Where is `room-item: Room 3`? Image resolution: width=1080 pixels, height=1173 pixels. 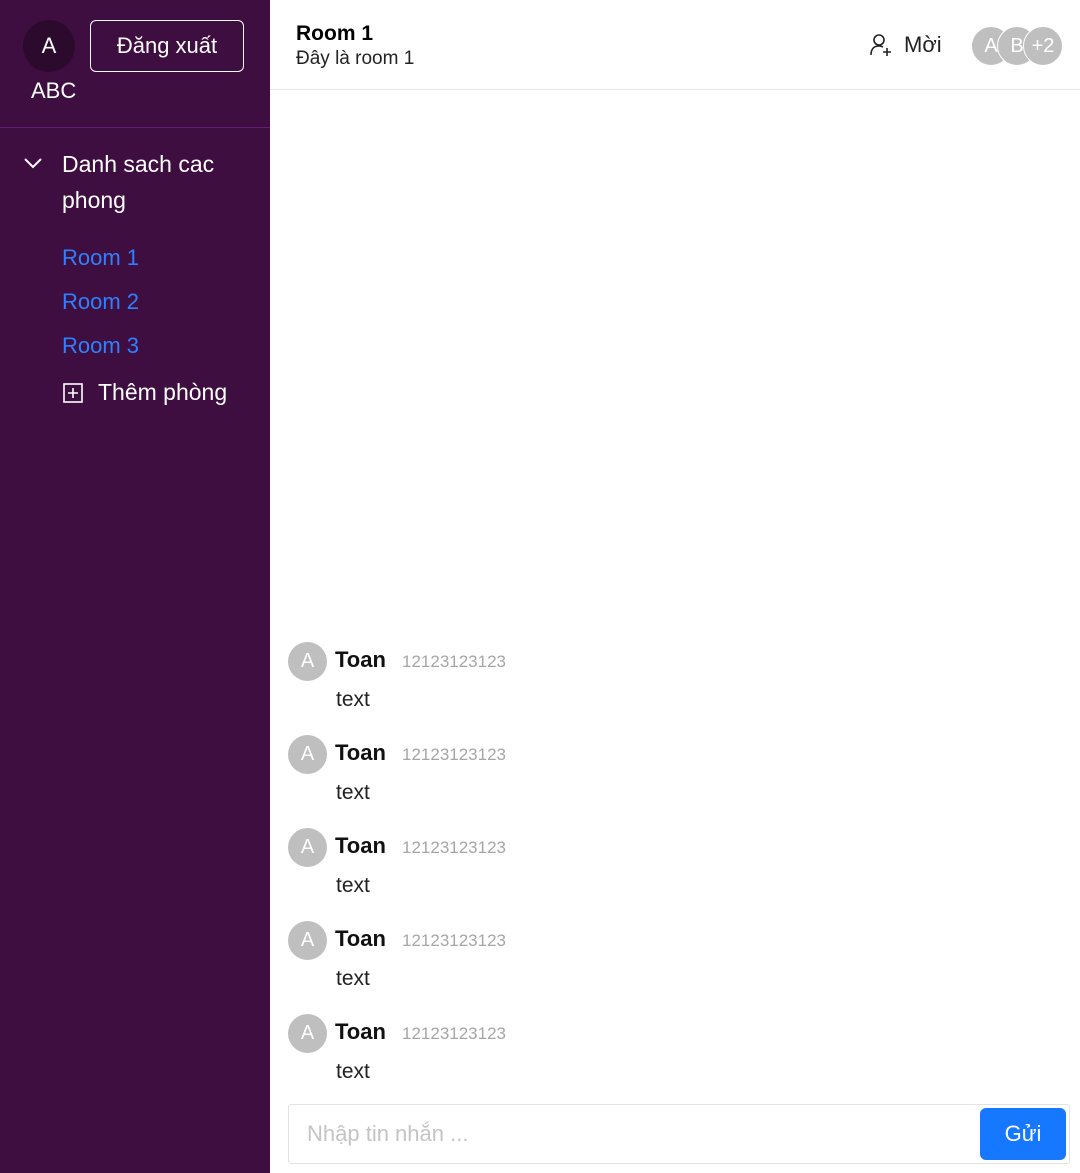
room-item: Room 3 is located at coordinates (100, 348).